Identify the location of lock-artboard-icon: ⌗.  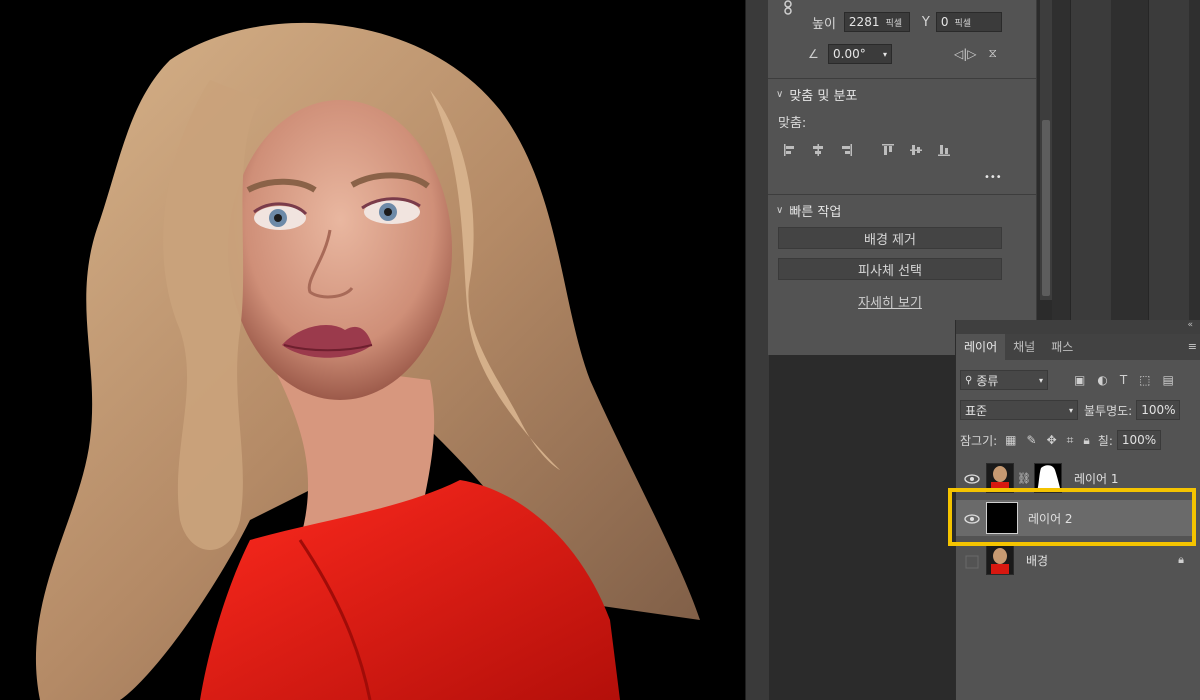
(1070, 440).